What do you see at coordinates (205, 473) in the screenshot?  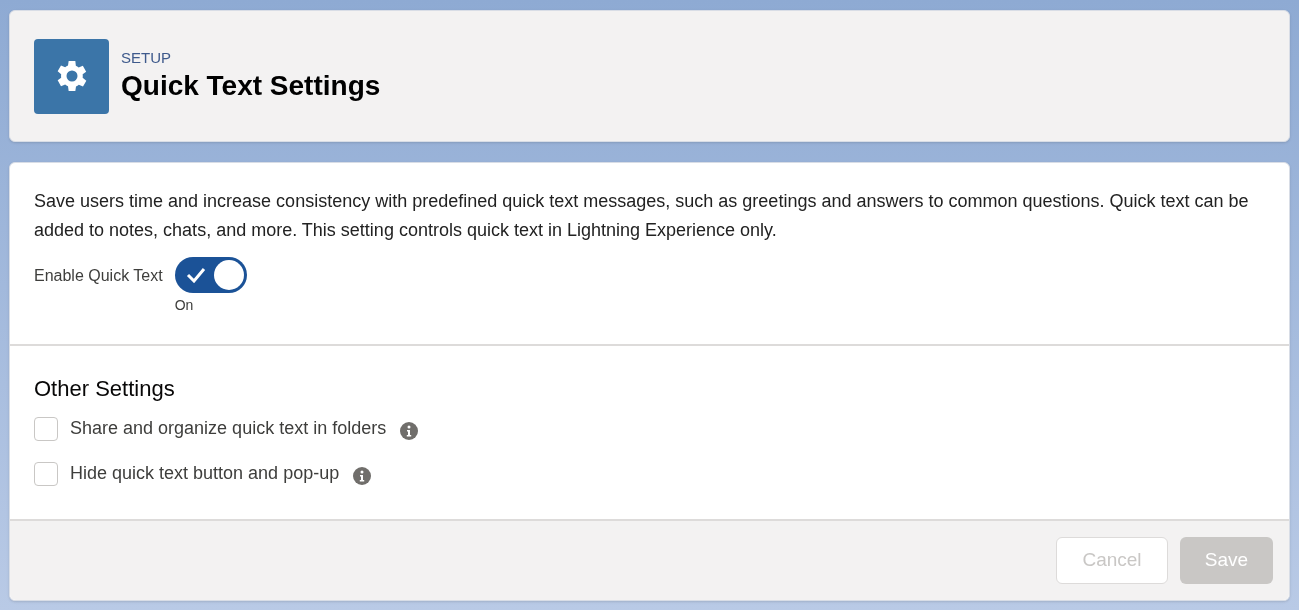 I see `option-label: Hide quick text button and pop-up` at bounding box center [205, 473].